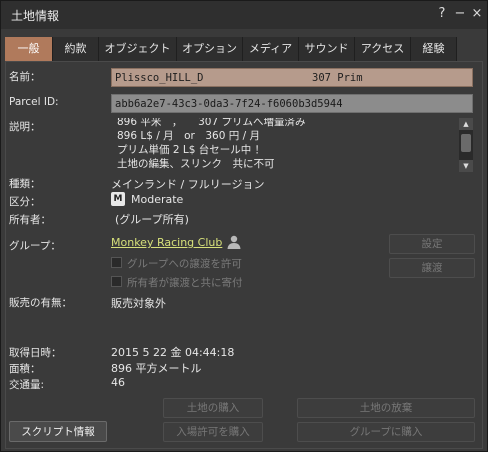  I want to click on scroll-thumb, so click(466, 143).